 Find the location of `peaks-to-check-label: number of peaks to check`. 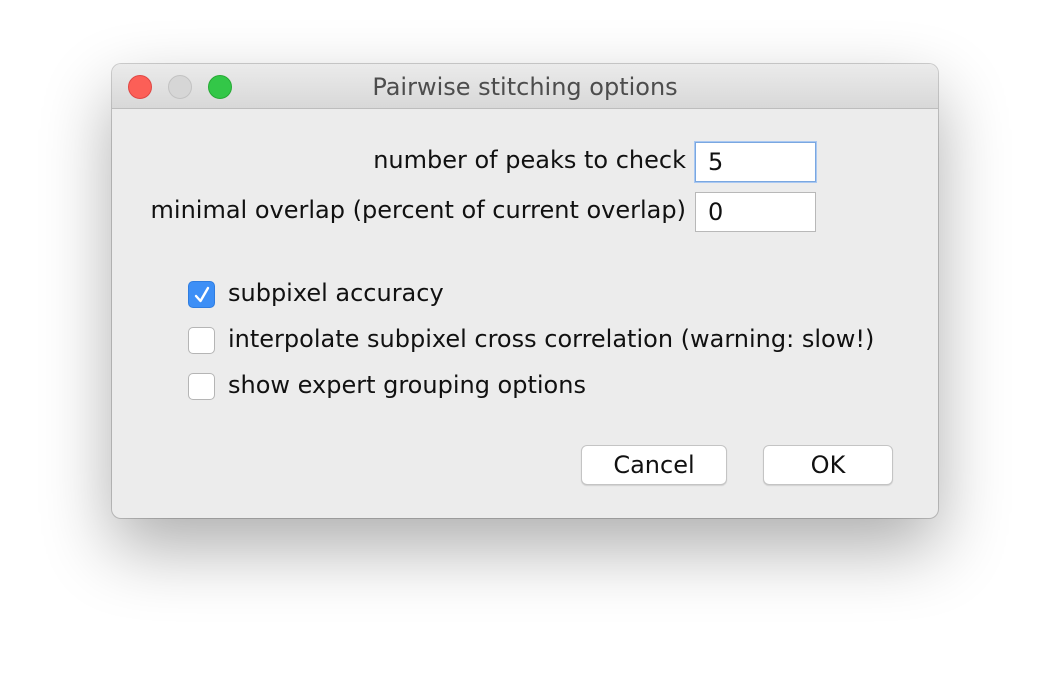

peaks-to-check-label: number of peaks to check is located at coordinates (529, 160).